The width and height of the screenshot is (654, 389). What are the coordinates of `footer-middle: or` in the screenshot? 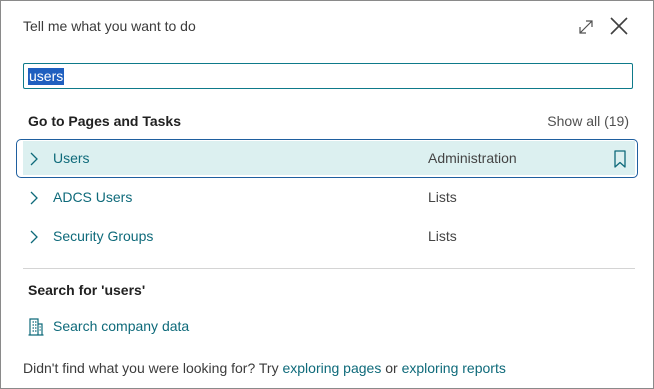 It's located at (391, 368).